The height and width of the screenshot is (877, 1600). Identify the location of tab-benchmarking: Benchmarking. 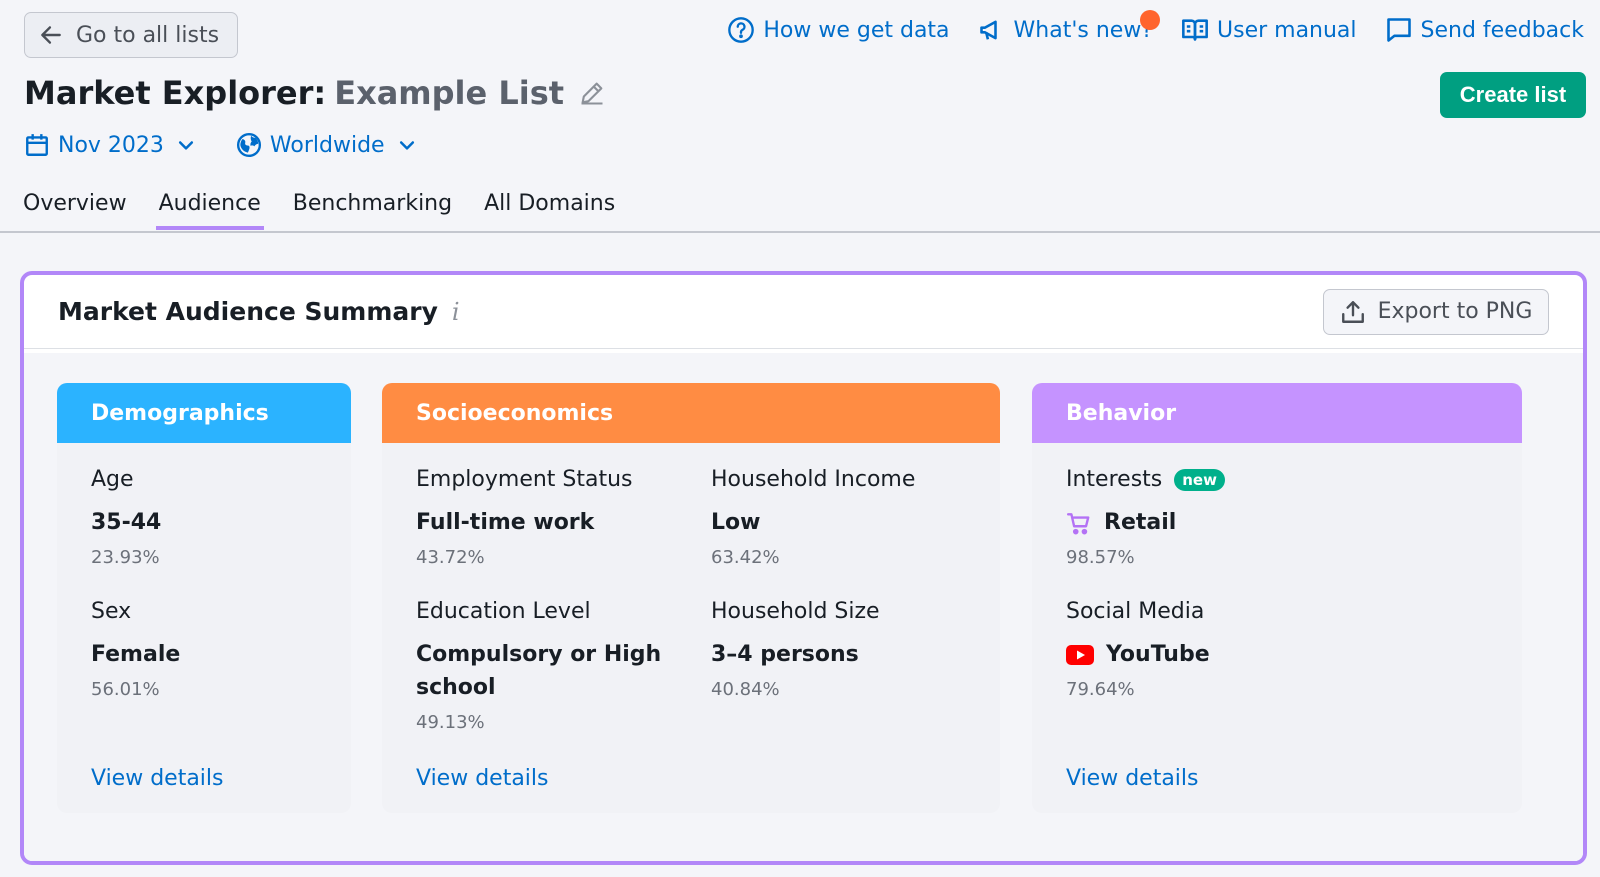
(372, 209).